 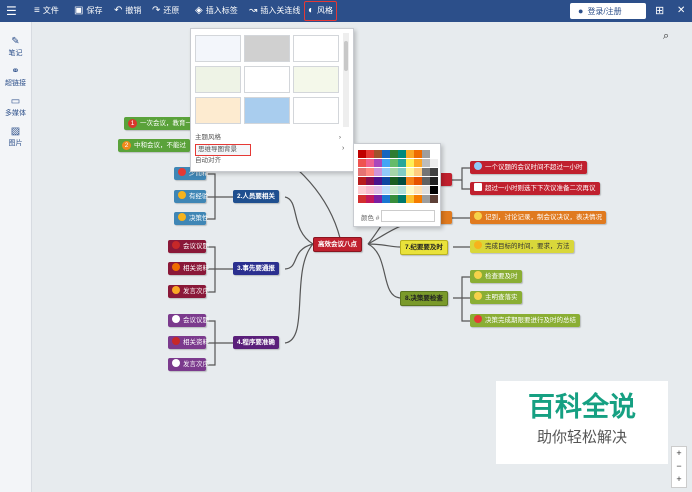 What do you see at coordinates (188, 364) in the screenshot?
I see `branch-4-item-3: 发言次序` at bounding box center [188, 364].